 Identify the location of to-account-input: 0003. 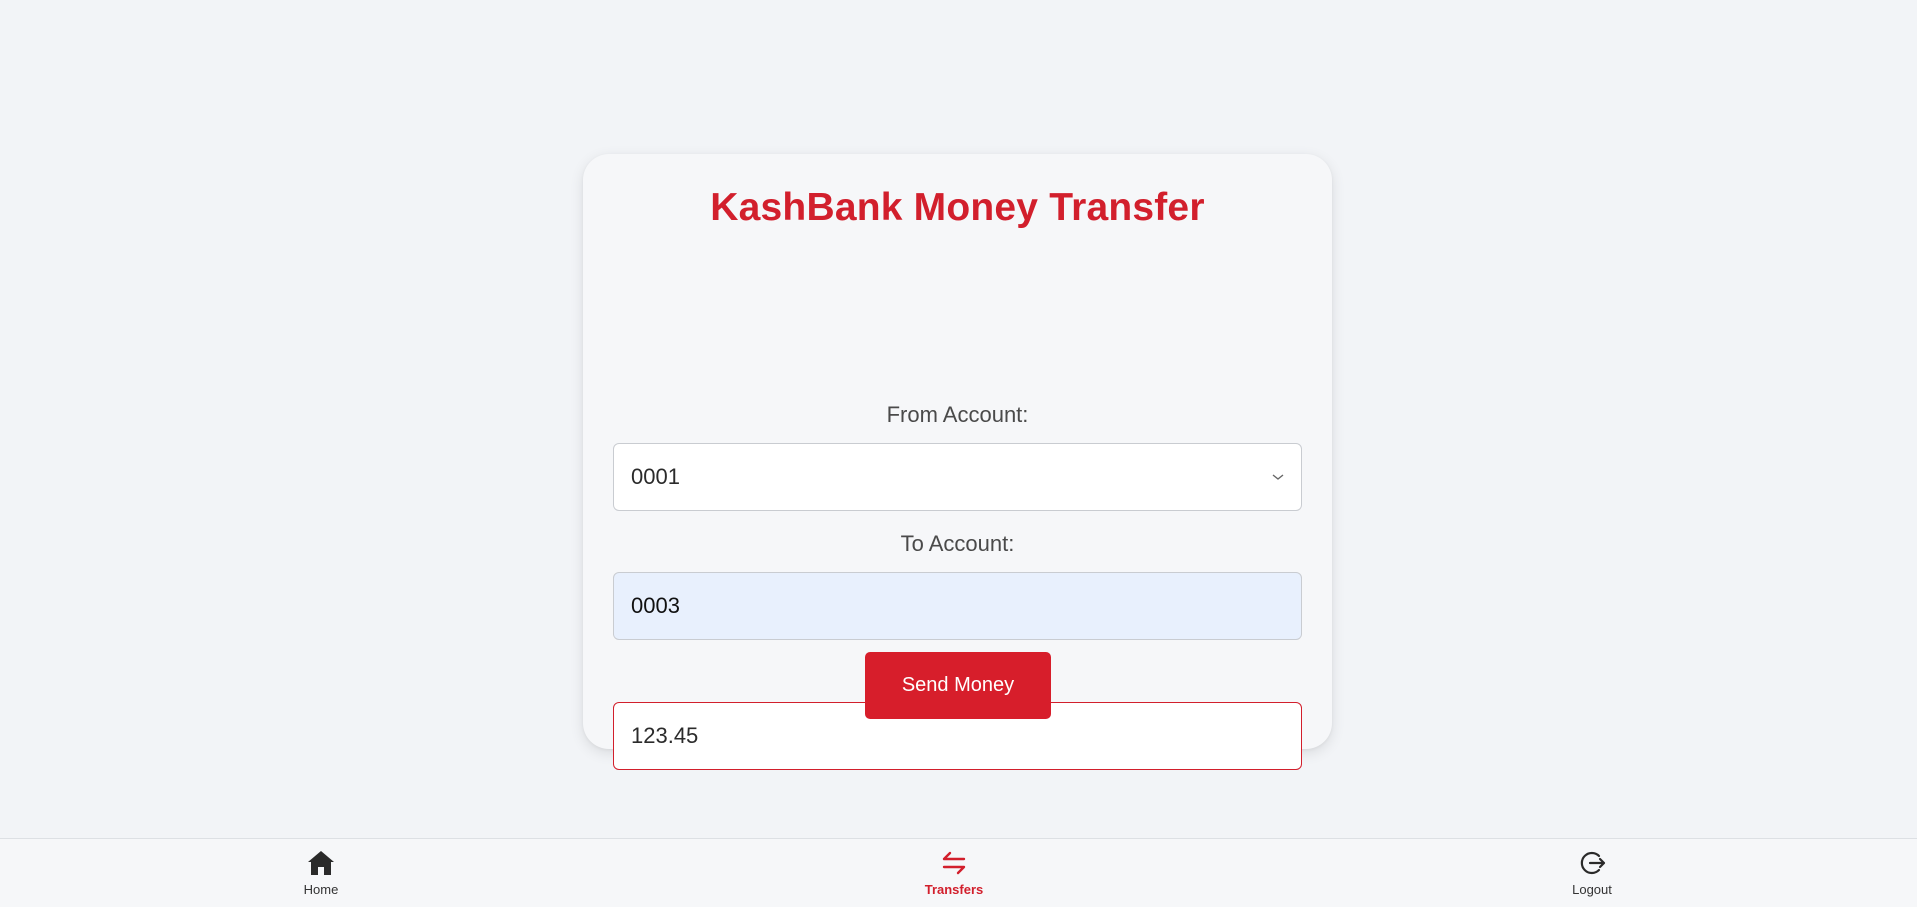
(957, 606).